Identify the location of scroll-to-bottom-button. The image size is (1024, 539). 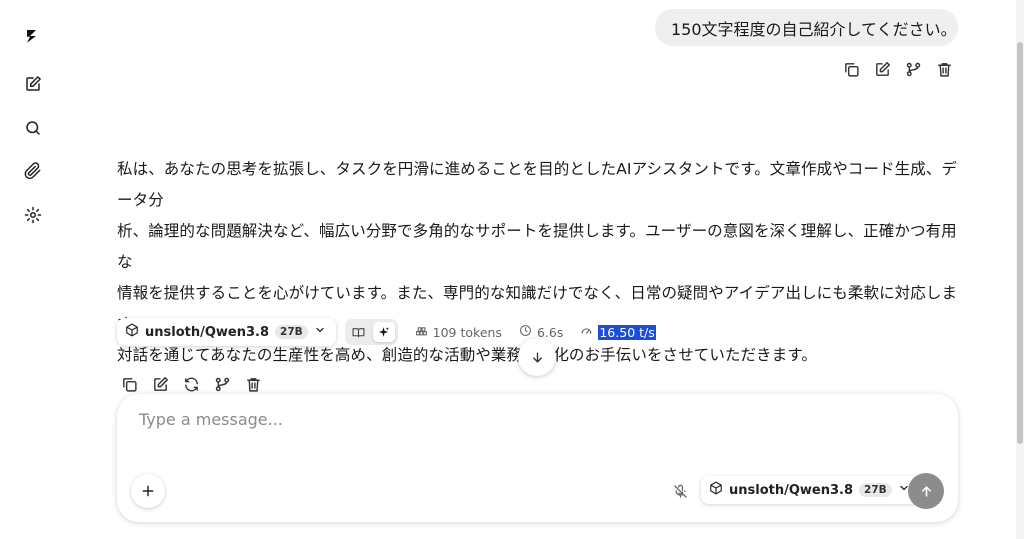
(537, 357).